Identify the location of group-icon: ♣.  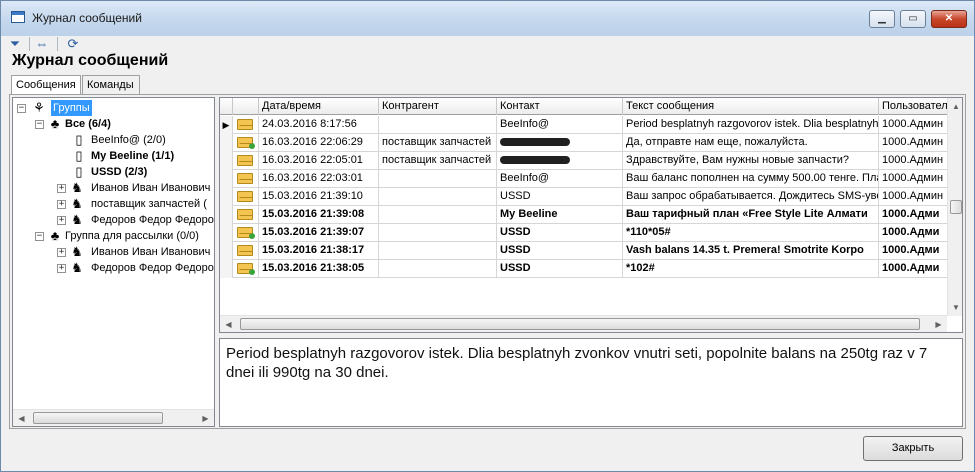
(55, 123).